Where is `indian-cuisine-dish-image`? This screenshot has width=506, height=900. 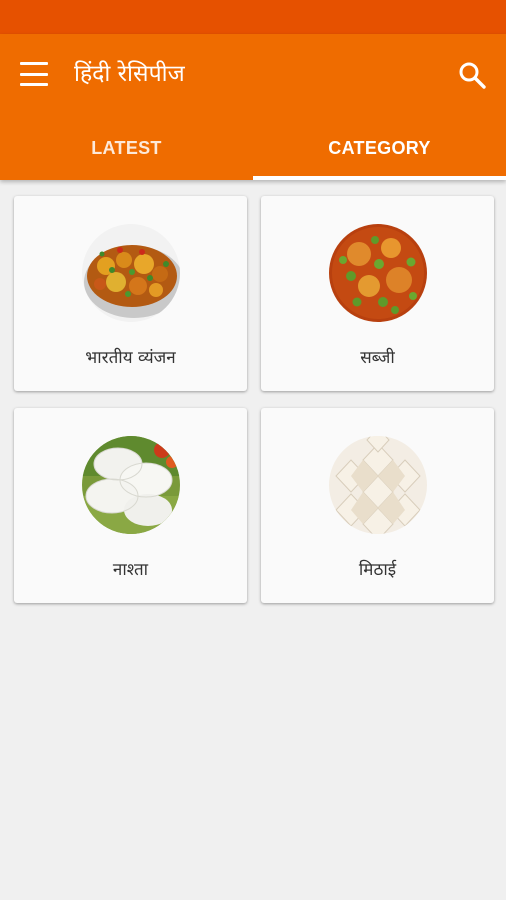
indian-cuisine-dish-image is located at coordinates (130, 273).